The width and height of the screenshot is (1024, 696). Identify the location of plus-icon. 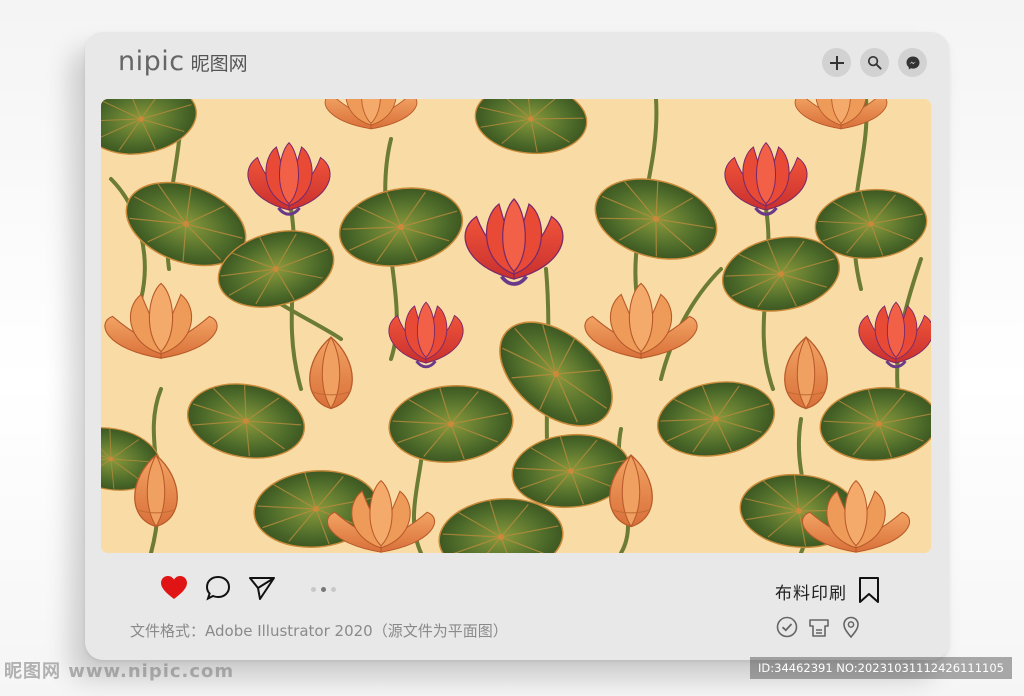
(836, 62).